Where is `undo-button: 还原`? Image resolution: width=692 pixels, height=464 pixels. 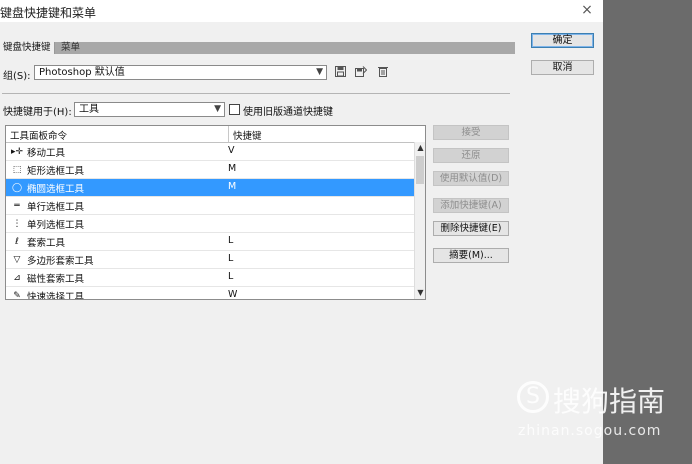 undo-button: 还原 is located at coordinates (471, 155).